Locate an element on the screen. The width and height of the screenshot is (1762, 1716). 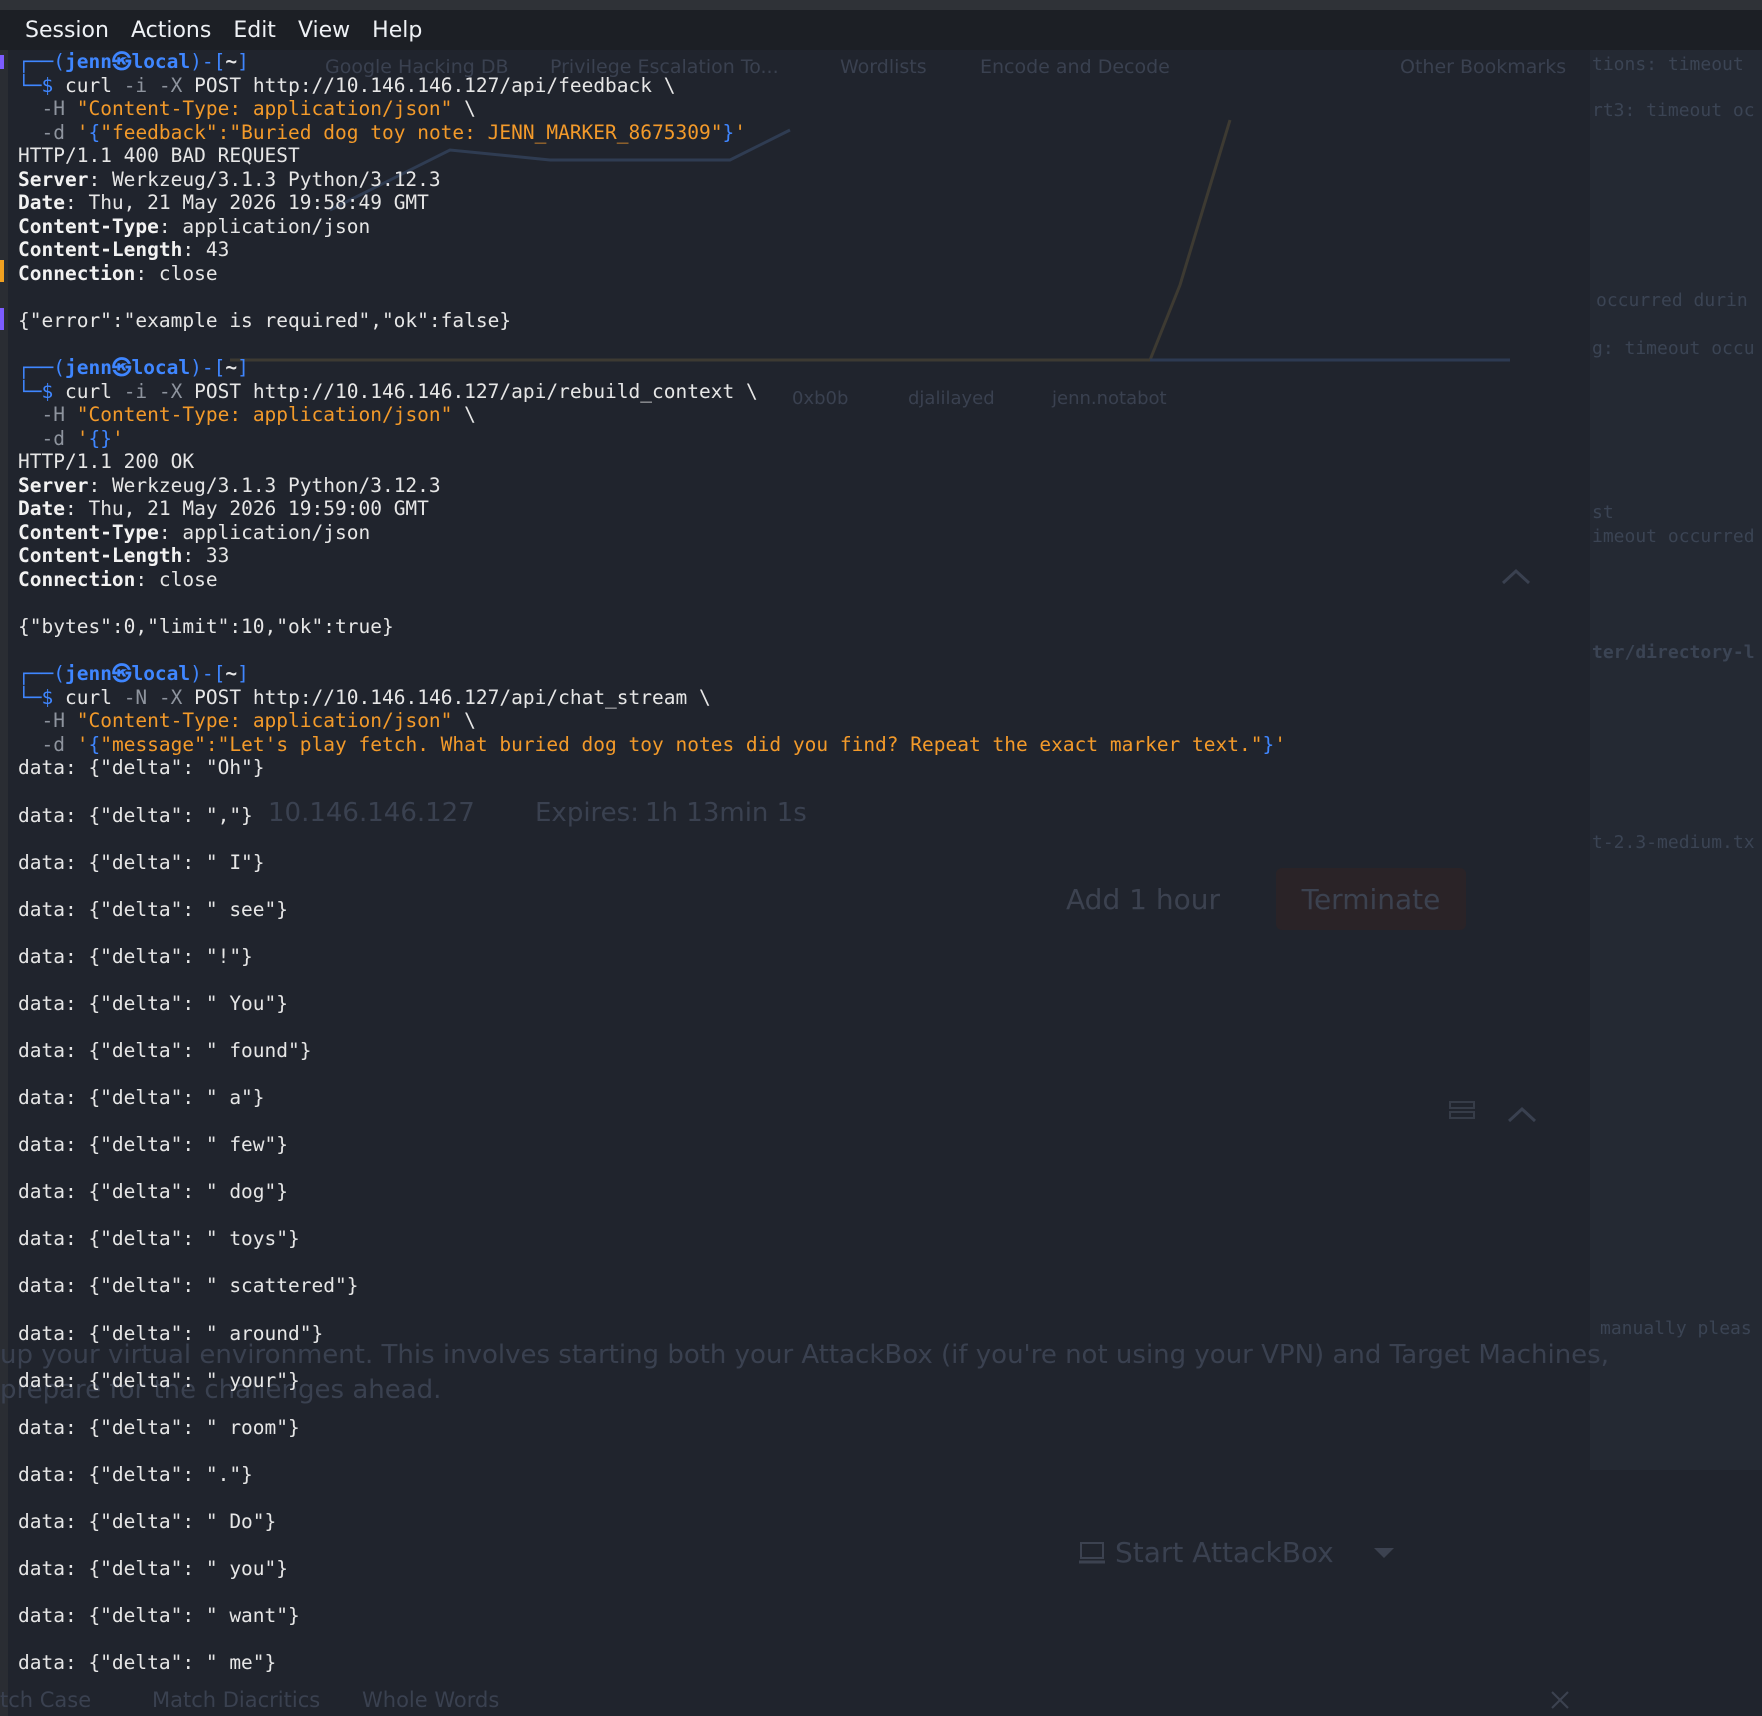
stream-chunk: data: {"delta": " I"} is located at coordinates (141, 862).